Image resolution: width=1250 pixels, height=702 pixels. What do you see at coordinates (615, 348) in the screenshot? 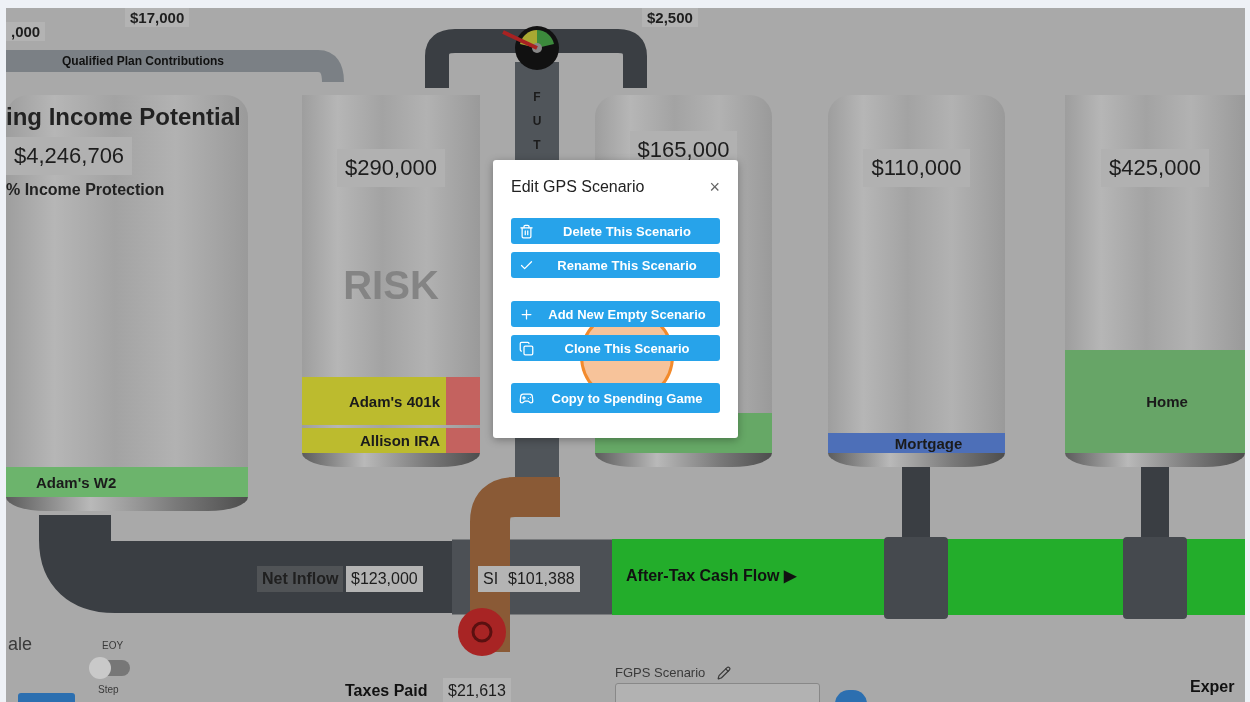
I see `action-button: Clone This Scenario` at bounding box center [615, 348].